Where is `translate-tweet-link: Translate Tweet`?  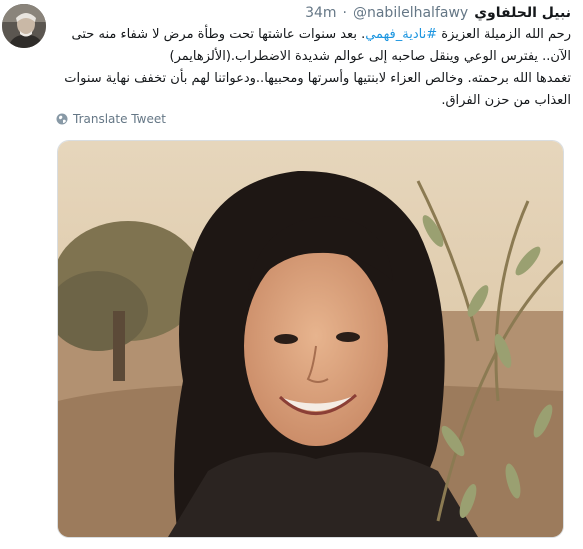 translate-tweet-link: Translate Tweet is located at coordinates (111, 119).